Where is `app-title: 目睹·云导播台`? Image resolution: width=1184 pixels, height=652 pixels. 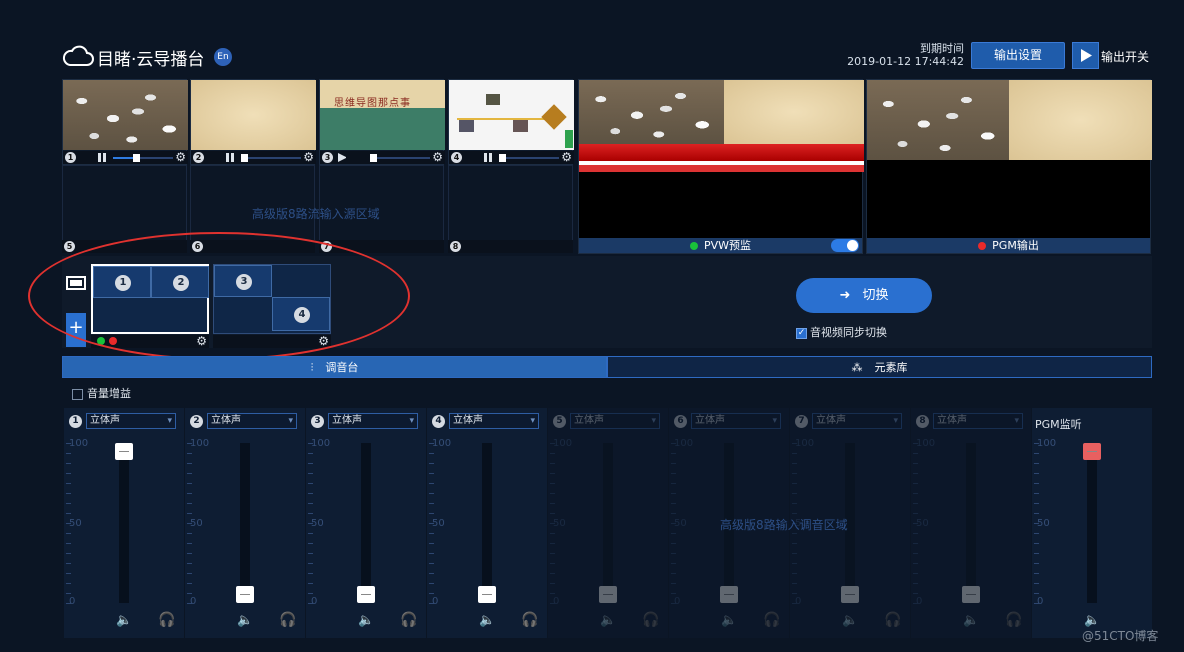 app-title: 目睹·云导播台 is located at coordinates (151, 60).